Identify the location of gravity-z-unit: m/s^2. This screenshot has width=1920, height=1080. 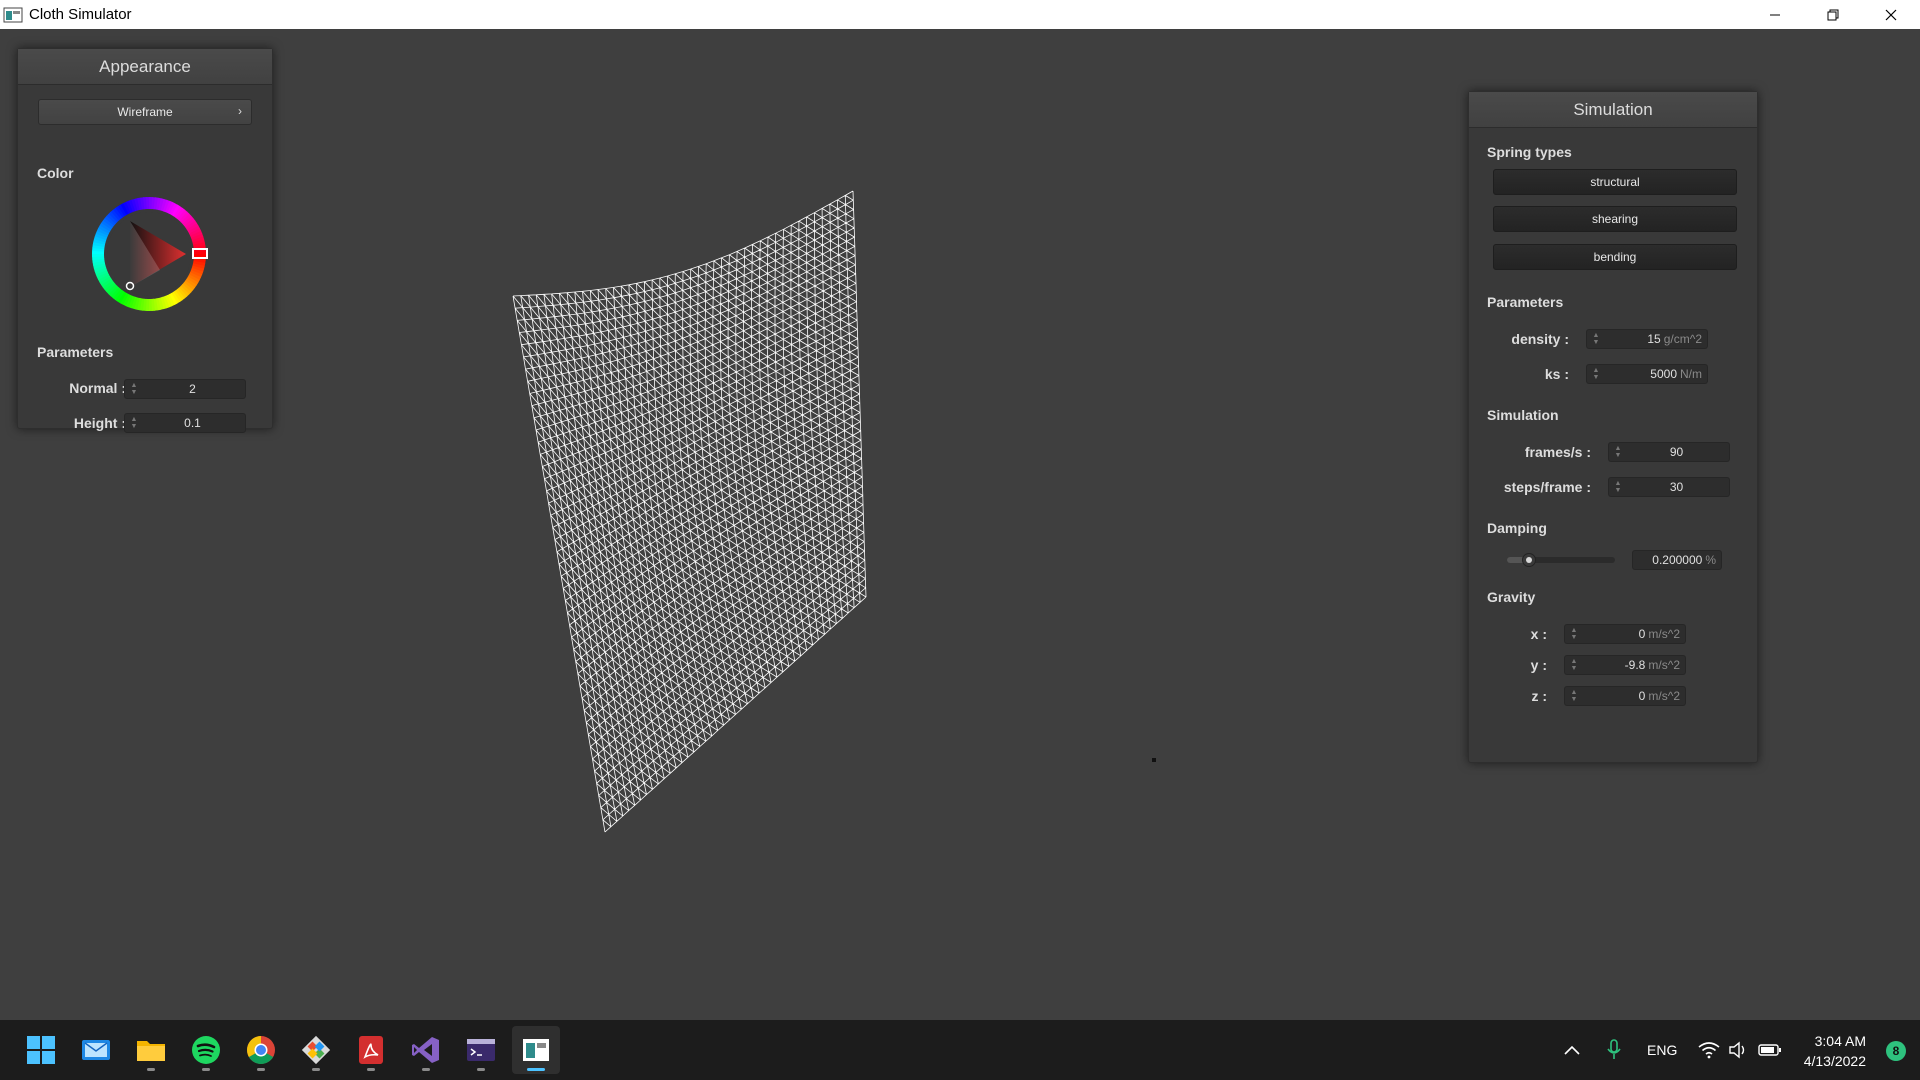
(1664, 696).